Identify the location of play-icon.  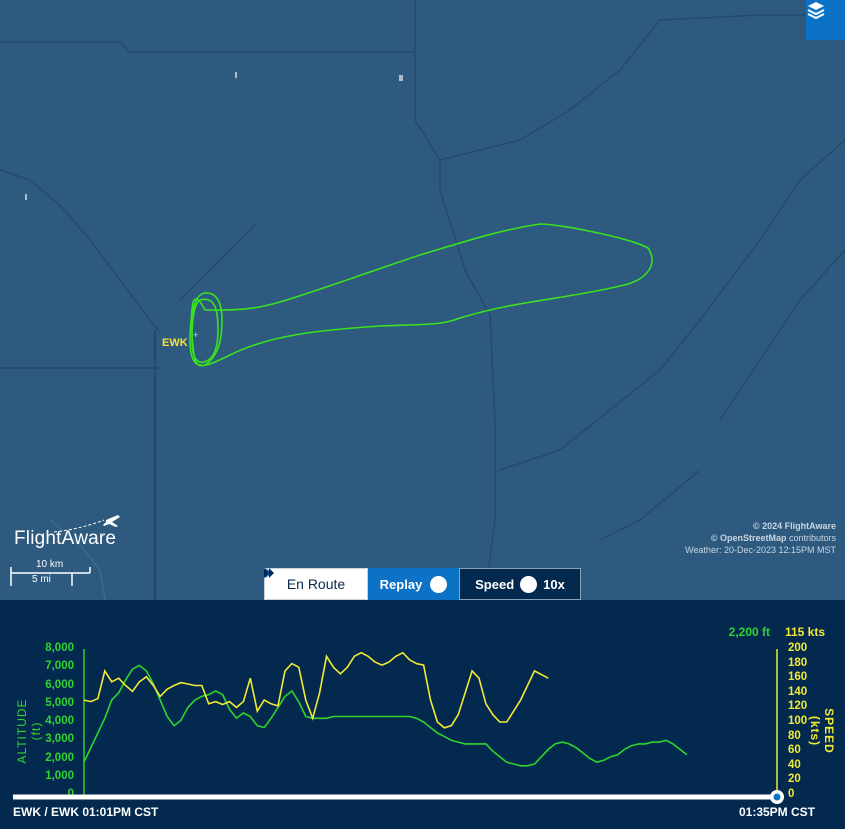
(356, 580).